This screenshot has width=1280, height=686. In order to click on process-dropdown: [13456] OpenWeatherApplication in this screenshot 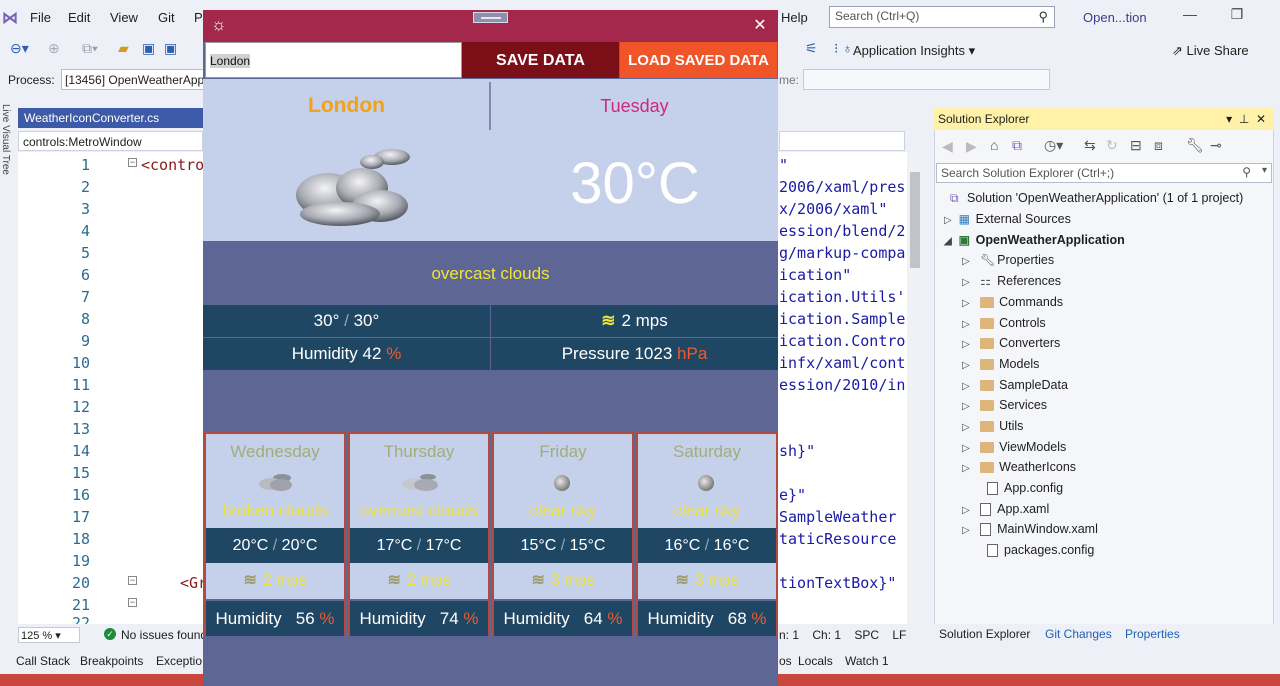, I will do `click(132, 79)`.